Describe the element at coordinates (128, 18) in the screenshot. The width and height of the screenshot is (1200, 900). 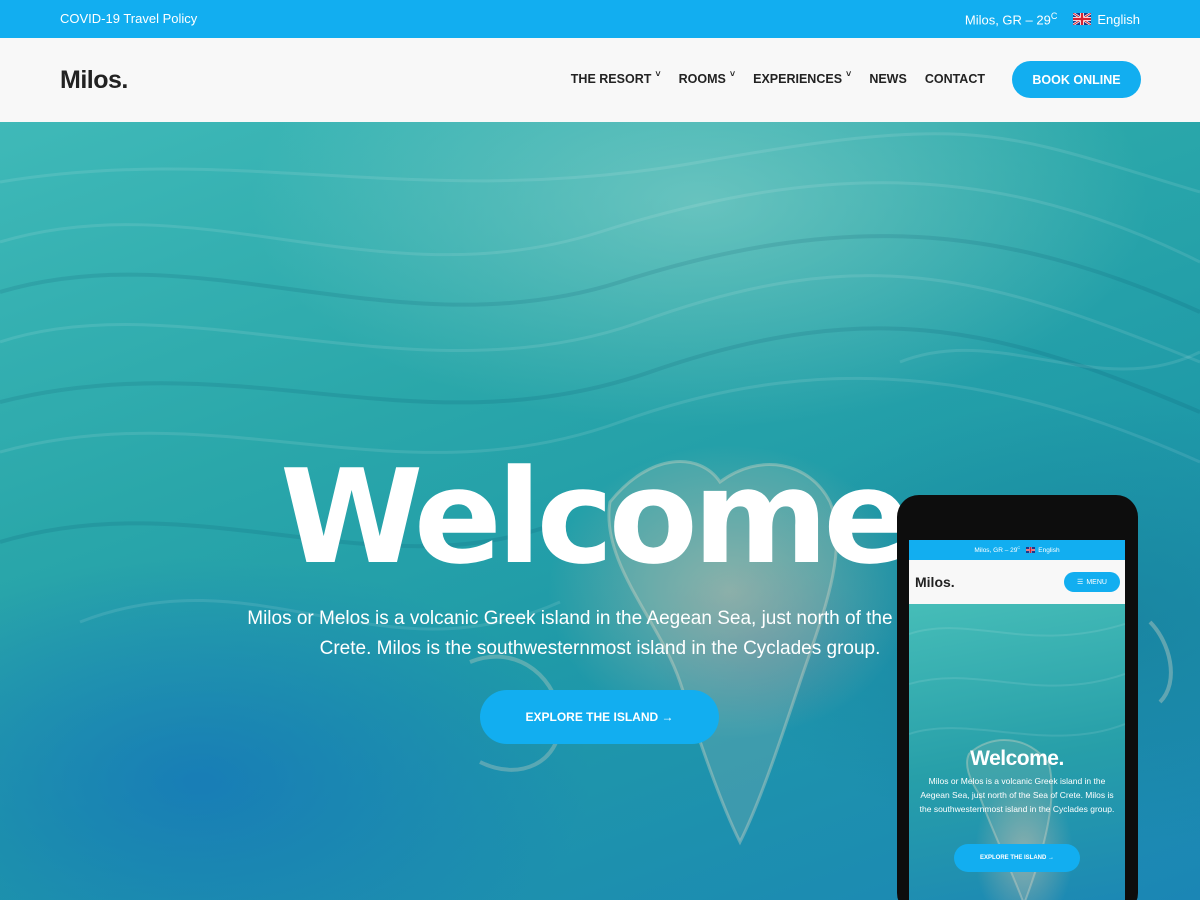
I see `covid-policy-link: COVID-19 Travel Policy` at that location.